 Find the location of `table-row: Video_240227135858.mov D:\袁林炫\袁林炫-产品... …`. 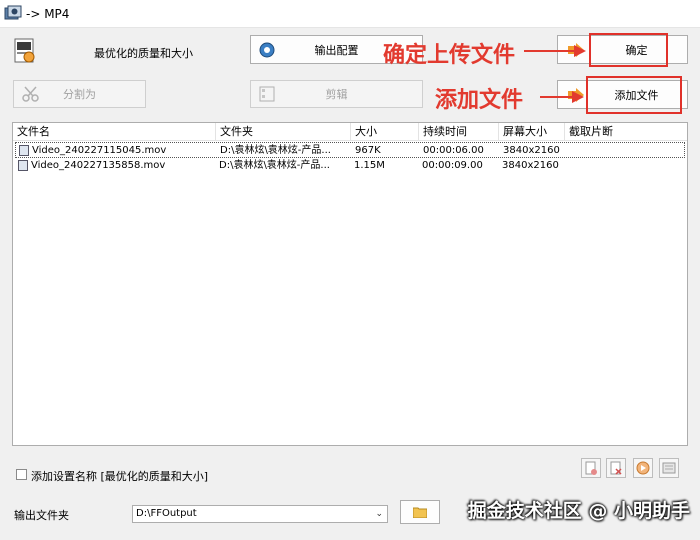

table-row: Video_240227135858.mov D:\袁林炫\袁林炫-产品... … is located at coordinates (350, 166).